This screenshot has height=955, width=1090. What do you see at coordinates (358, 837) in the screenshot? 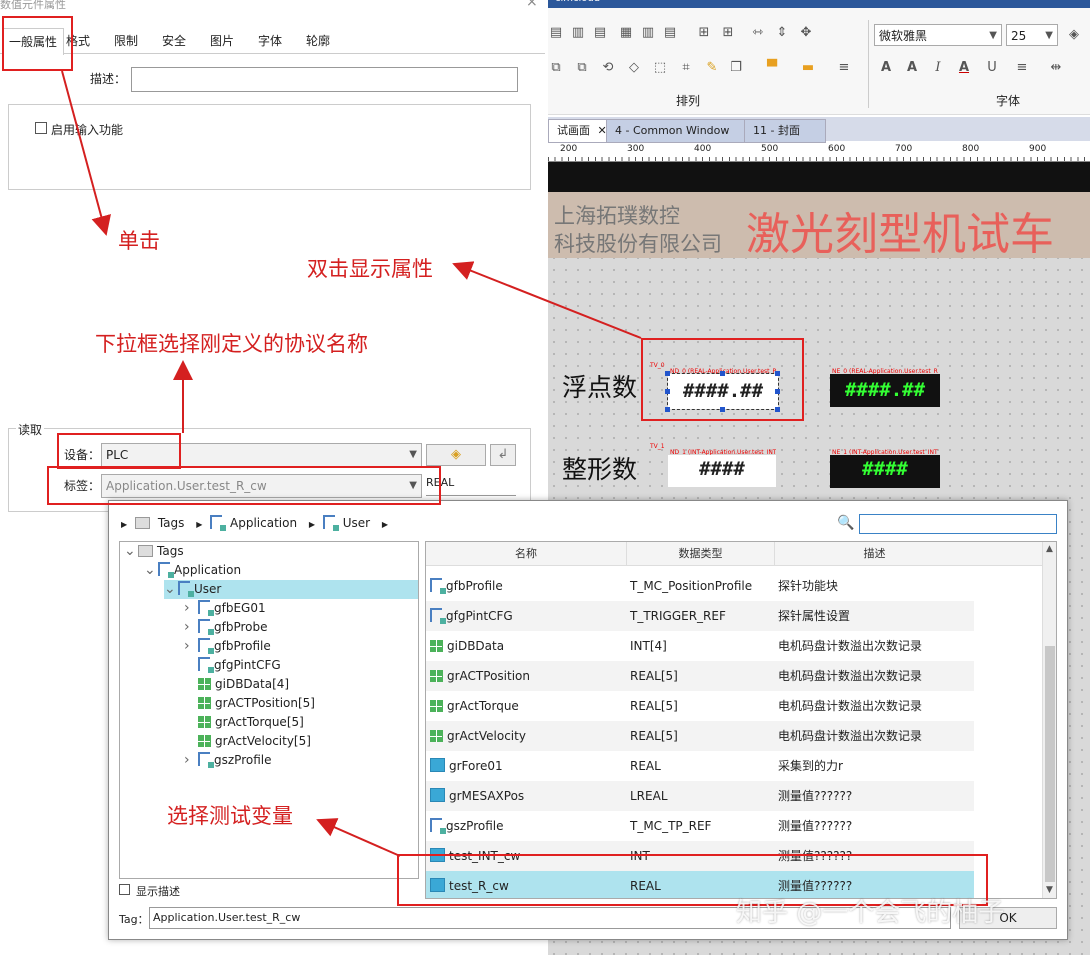
I see `arrow-to-select` at bounding box center [358, 837].